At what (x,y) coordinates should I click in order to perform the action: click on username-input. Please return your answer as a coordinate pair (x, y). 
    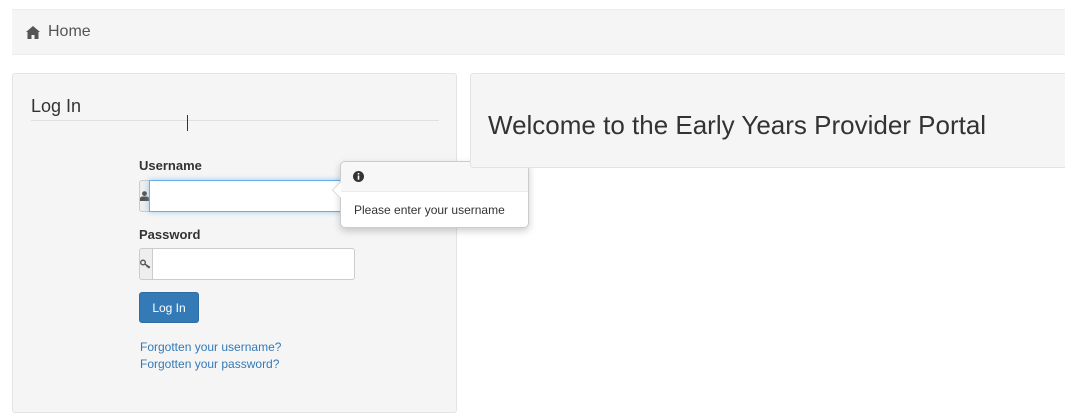
    Looking at the image, I should click on (250, 196).